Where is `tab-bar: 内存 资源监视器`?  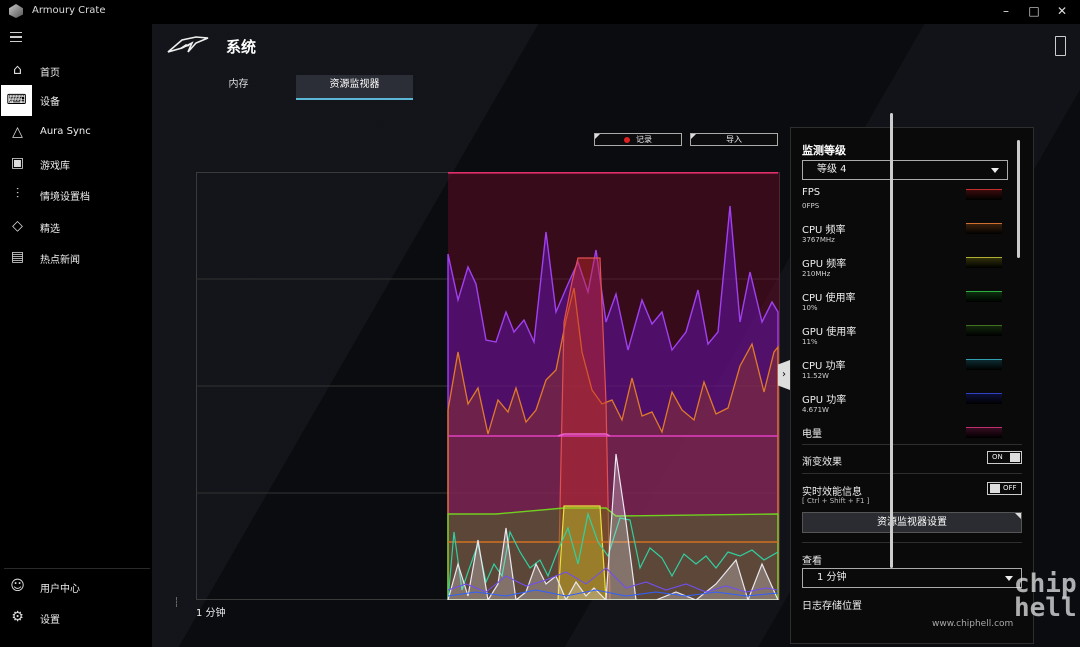
tab-bar: 内存 资源监视器 is located at coordinates (297, 87).